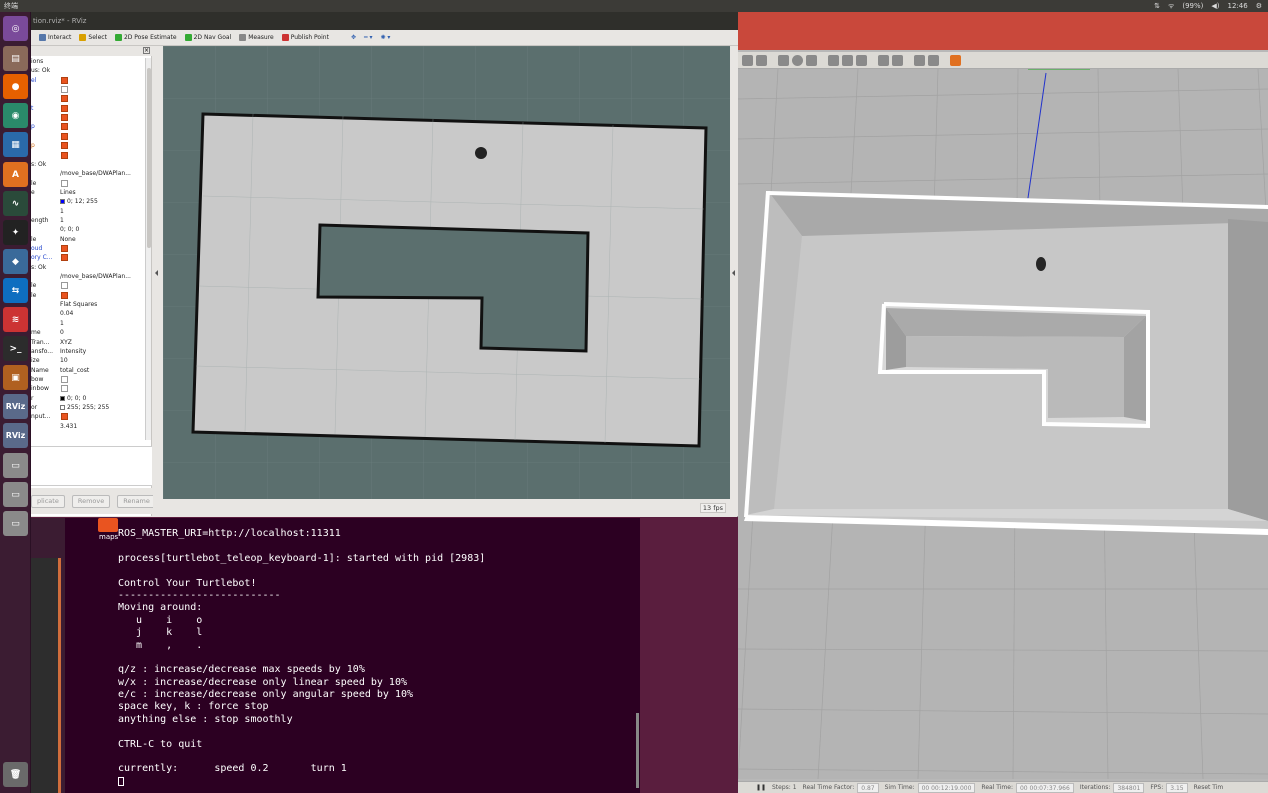 The image size is (1268, 793). I want to click on left-splitter, so click(157, 281).